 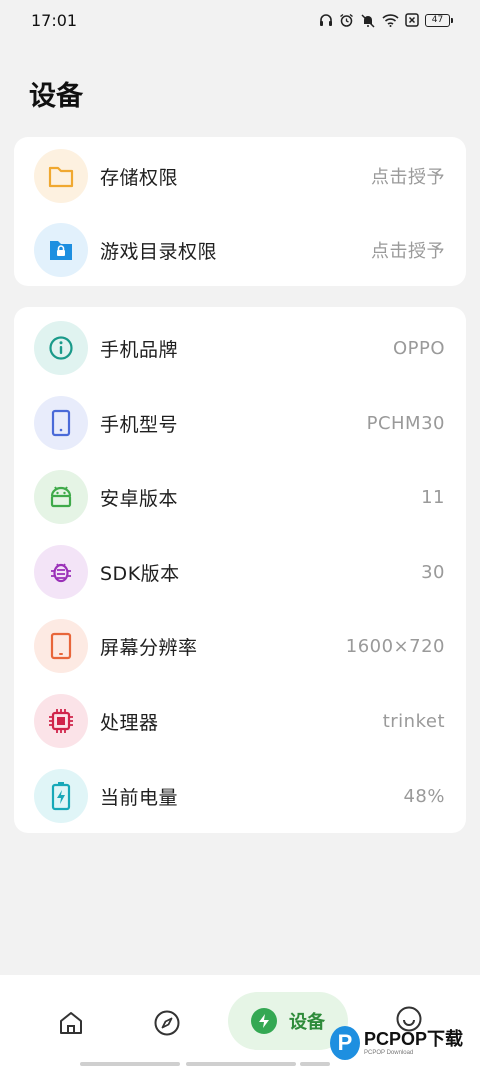 What do you see at coordinates (345, 1043) in the screenshot?
I see `watermark-logo: P` at bounding box center [345, 1043].